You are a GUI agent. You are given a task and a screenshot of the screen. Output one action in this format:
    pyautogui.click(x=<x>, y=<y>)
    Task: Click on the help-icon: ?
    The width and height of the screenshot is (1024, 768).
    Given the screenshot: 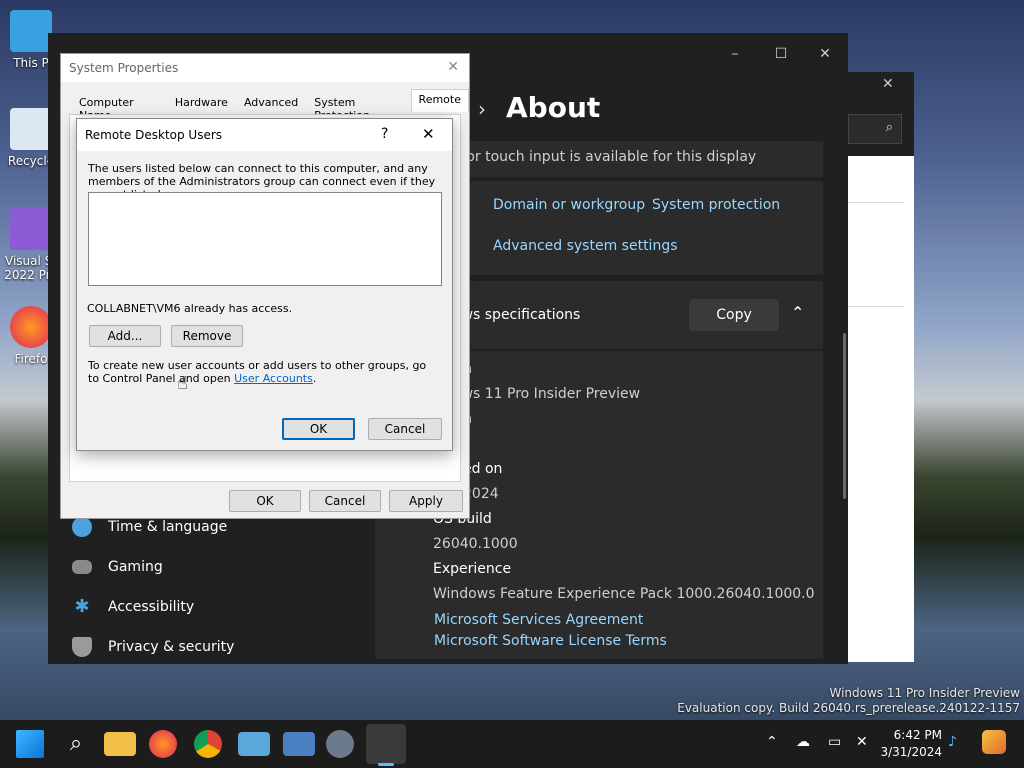 What is the action you would take?
    pyautogui.click(x=384, y=134)
    